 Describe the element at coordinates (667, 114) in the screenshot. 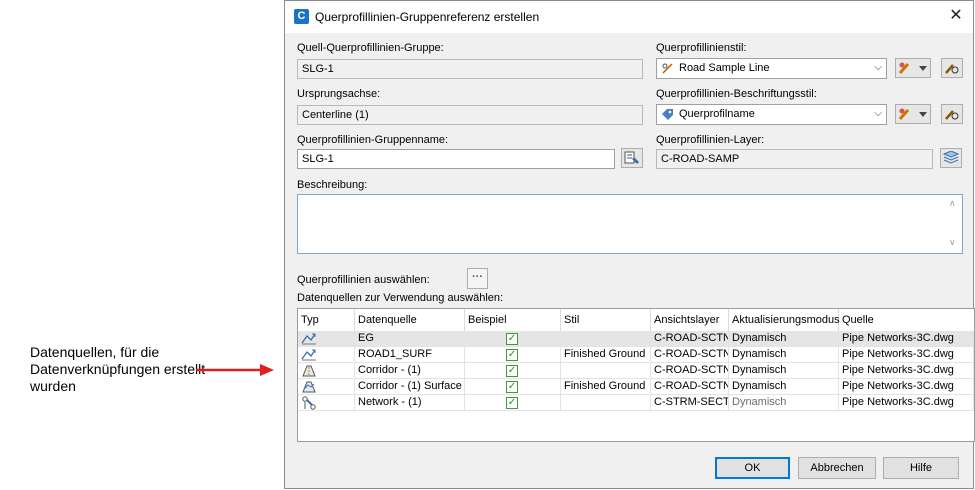

I see `label-tag-icon` at that location.